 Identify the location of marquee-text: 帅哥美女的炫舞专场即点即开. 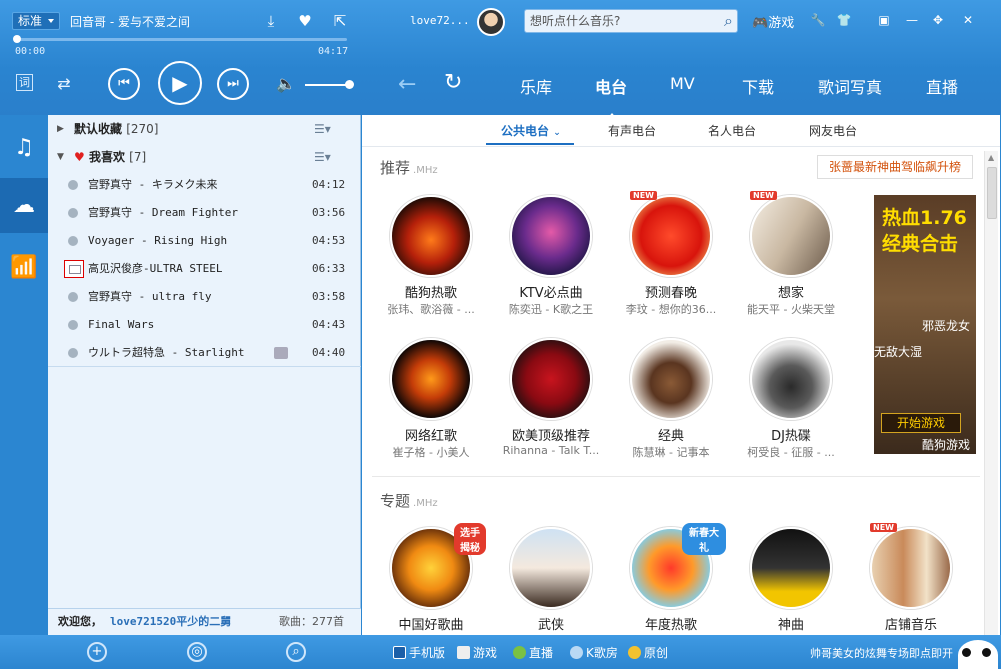
(885, 653).